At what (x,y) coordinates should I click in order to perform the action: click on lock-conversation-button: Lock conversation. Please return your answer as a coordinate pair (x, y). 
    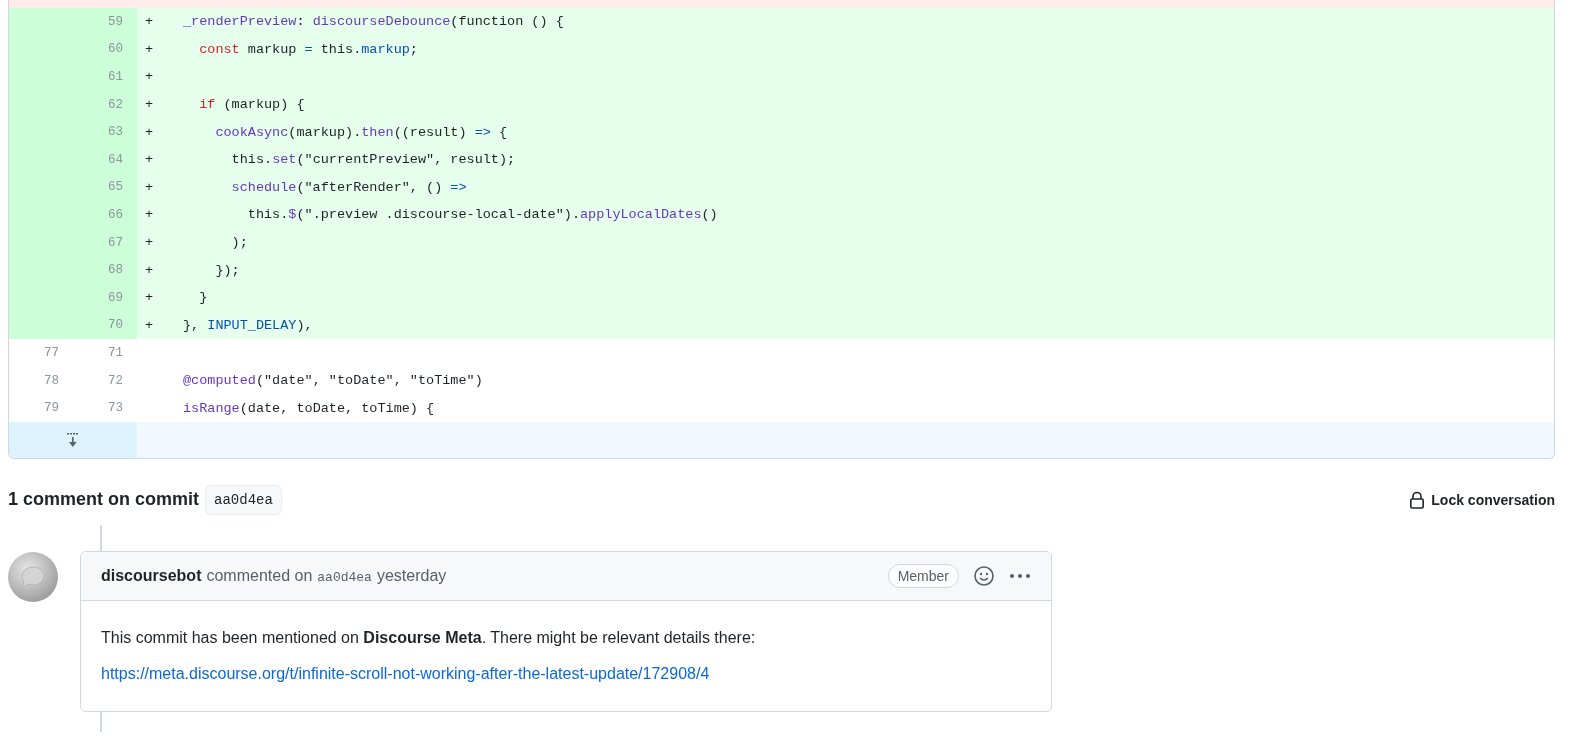
    Looking at the image, I should click on (1482, 499).